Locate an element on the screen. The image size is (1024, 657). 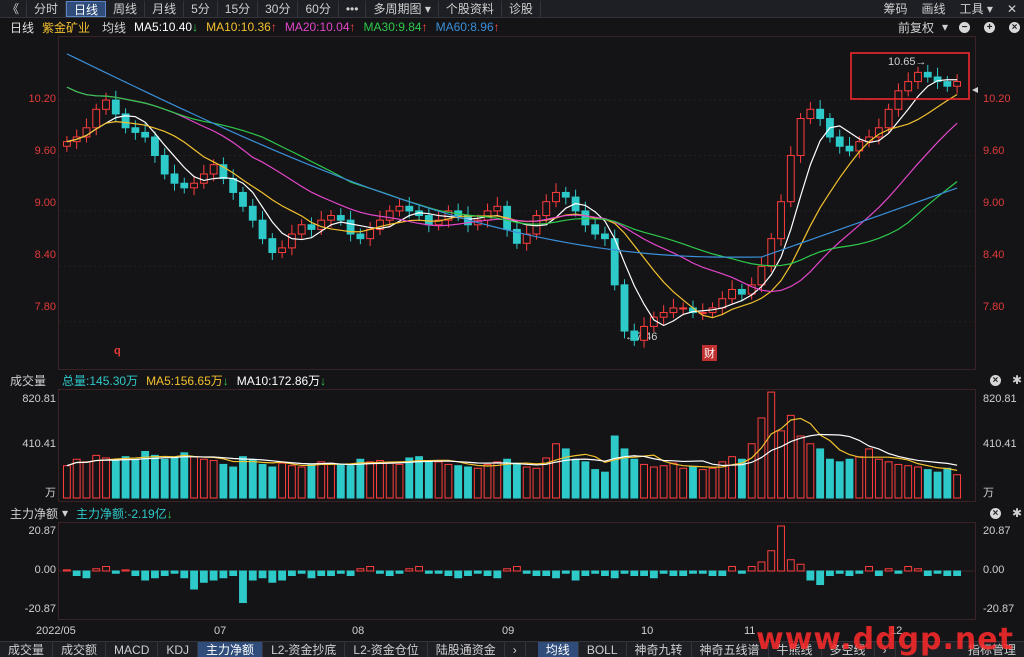
tab-l2-position: L2-资金仓位 is located at coordinates (386, 649).